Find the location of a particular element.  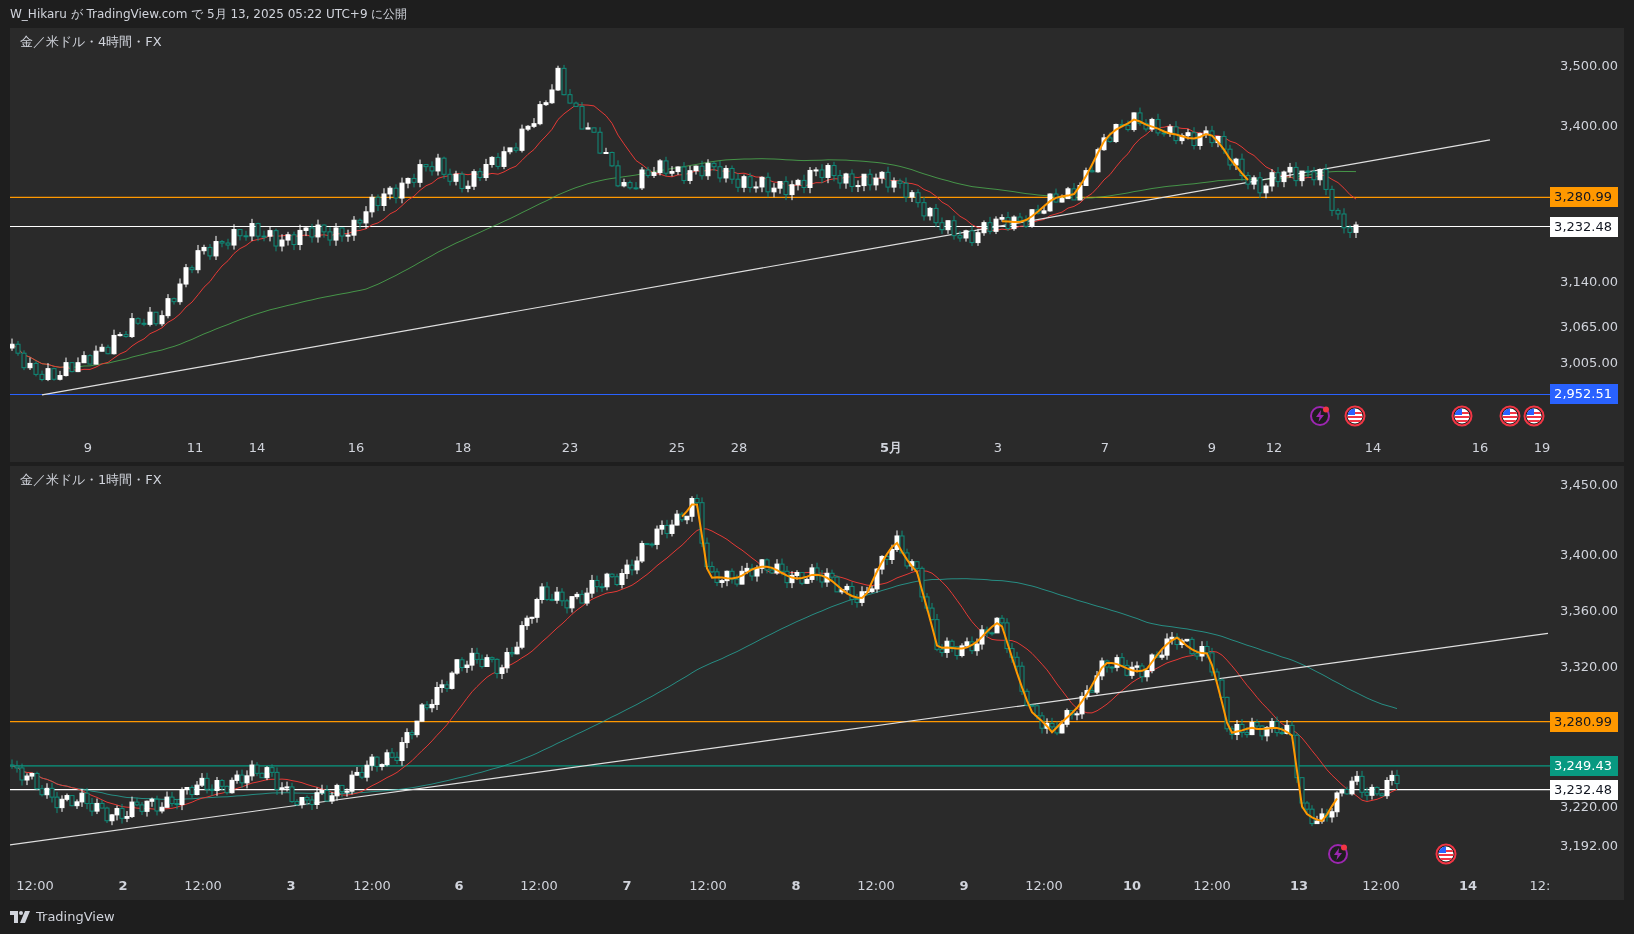

time-axis-label: 12: is located at coordinates (1540, 886).